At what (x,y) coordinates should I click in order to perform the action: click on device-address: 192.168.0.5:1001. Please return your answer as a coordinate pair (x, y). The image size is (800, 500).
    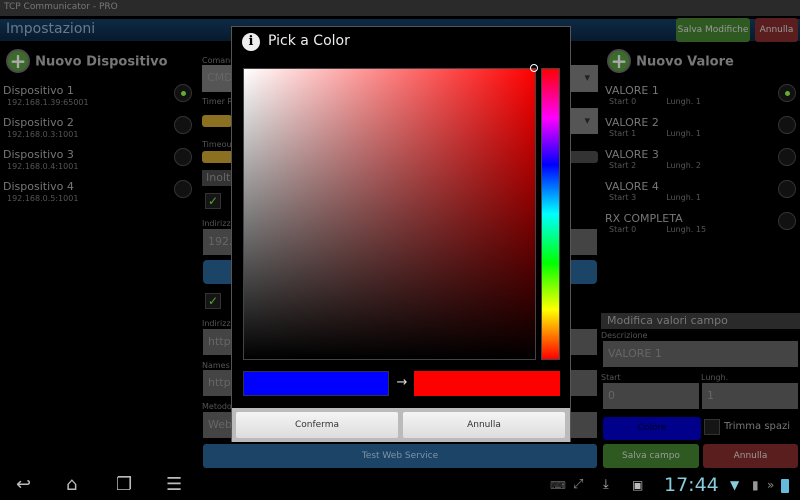
    Looking at the image, I should click on (43, 198).